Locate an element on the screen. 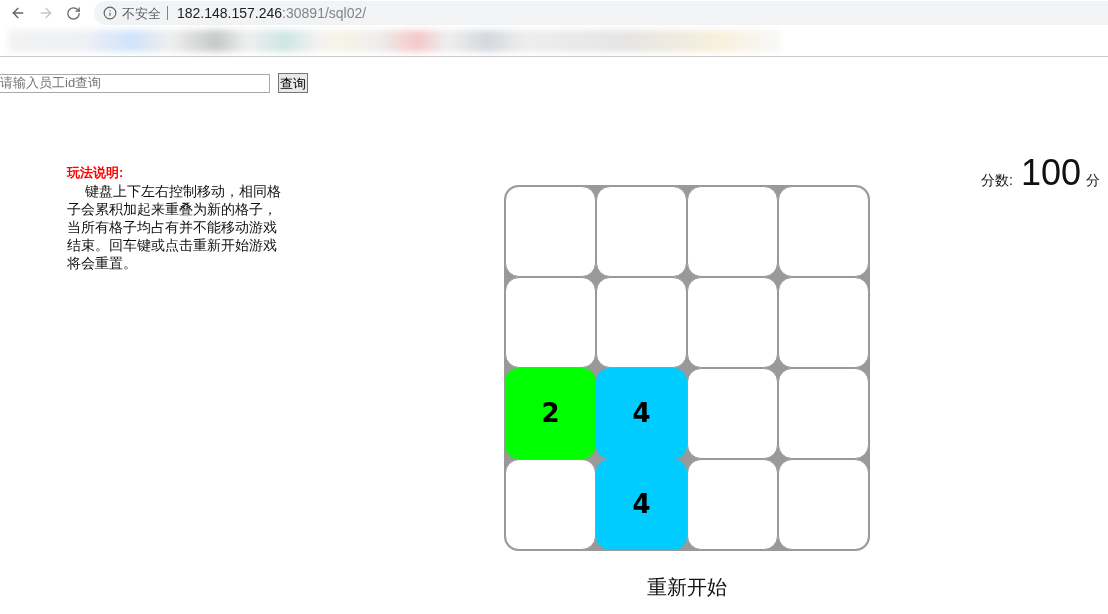 The image size is (1108, 614). score-label: 分数: is located at coordinates (997, 180).